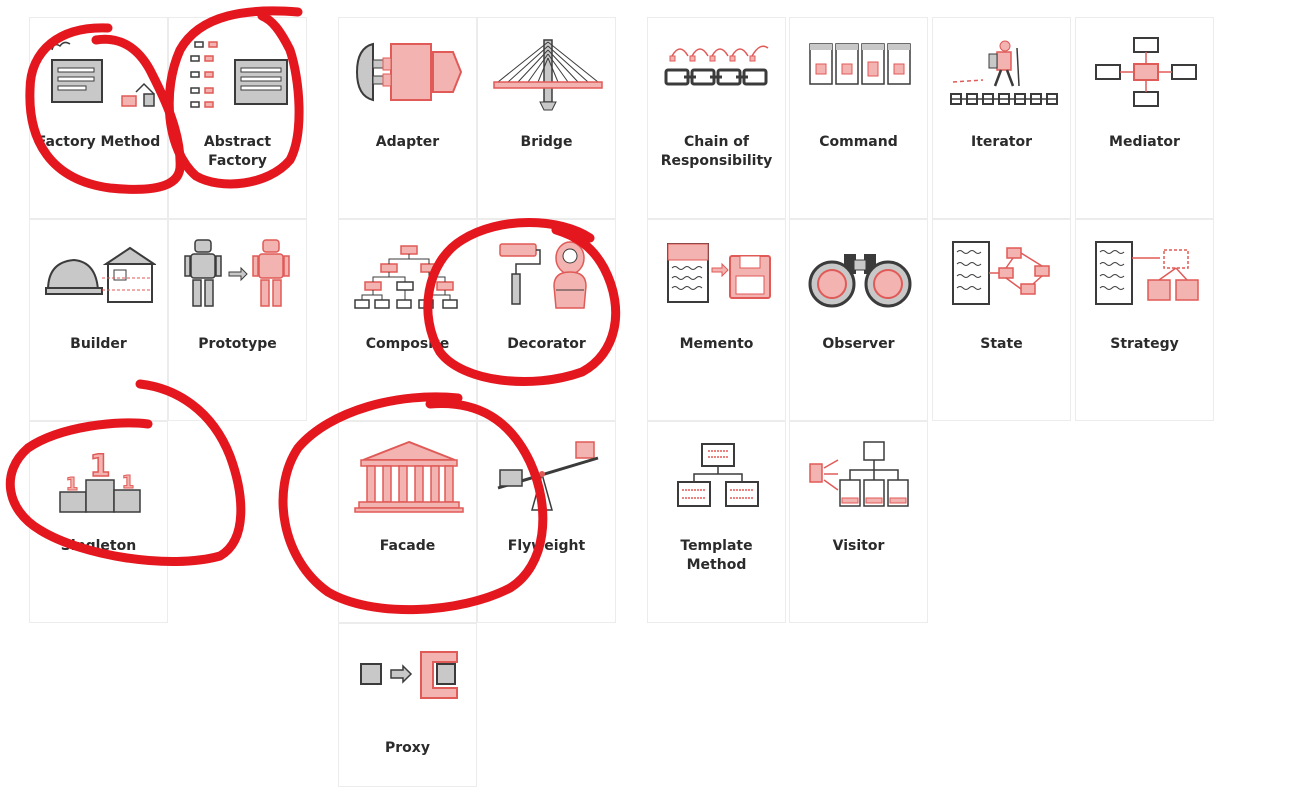 Image resolution: width=1300 pixels, height=787 pixels. Describe the element at coordinates (1001, 273) in the screenshot. I see `state-graph-icon` at that location.